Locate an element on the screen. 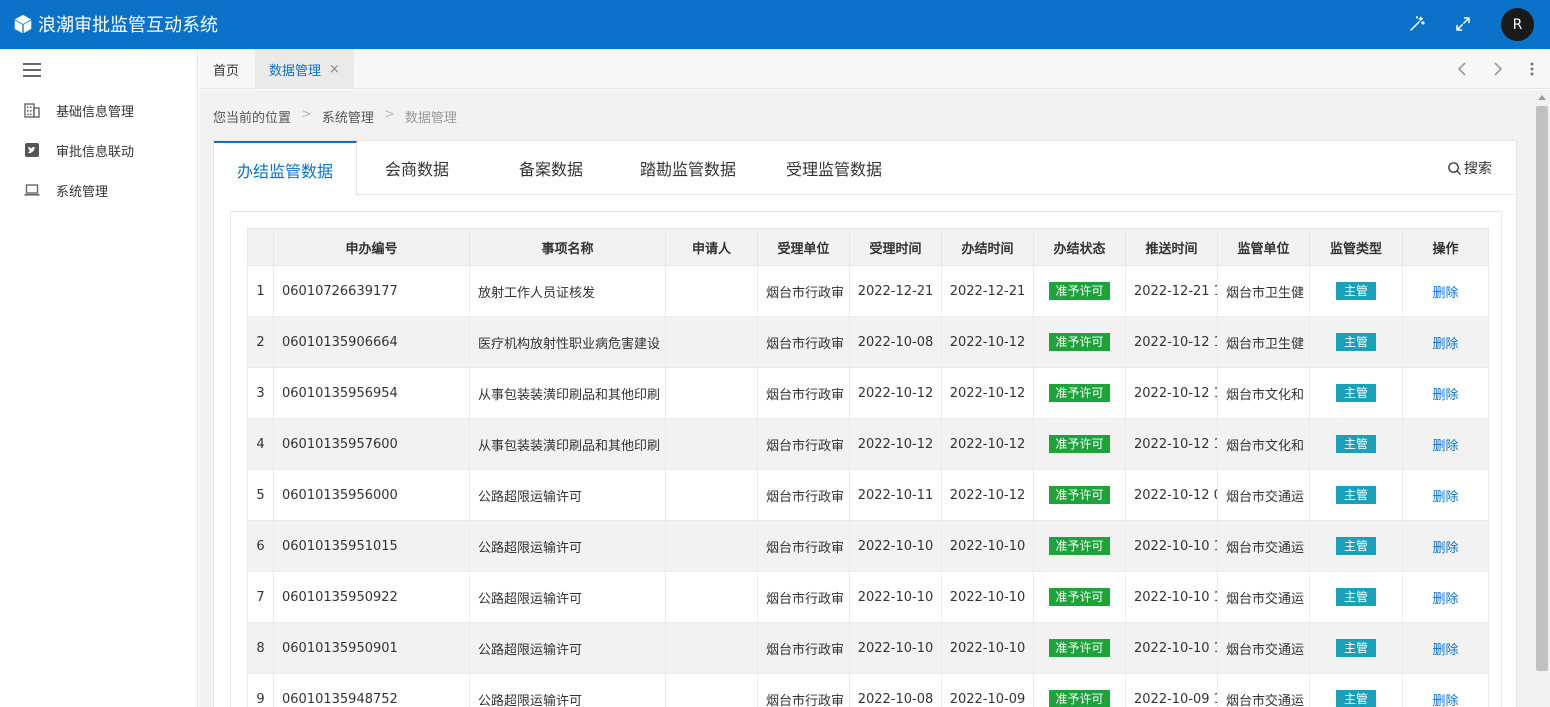 The image size is (1550, 707). content-tab-label: 会商数据 is located at coordinates (416, 169).